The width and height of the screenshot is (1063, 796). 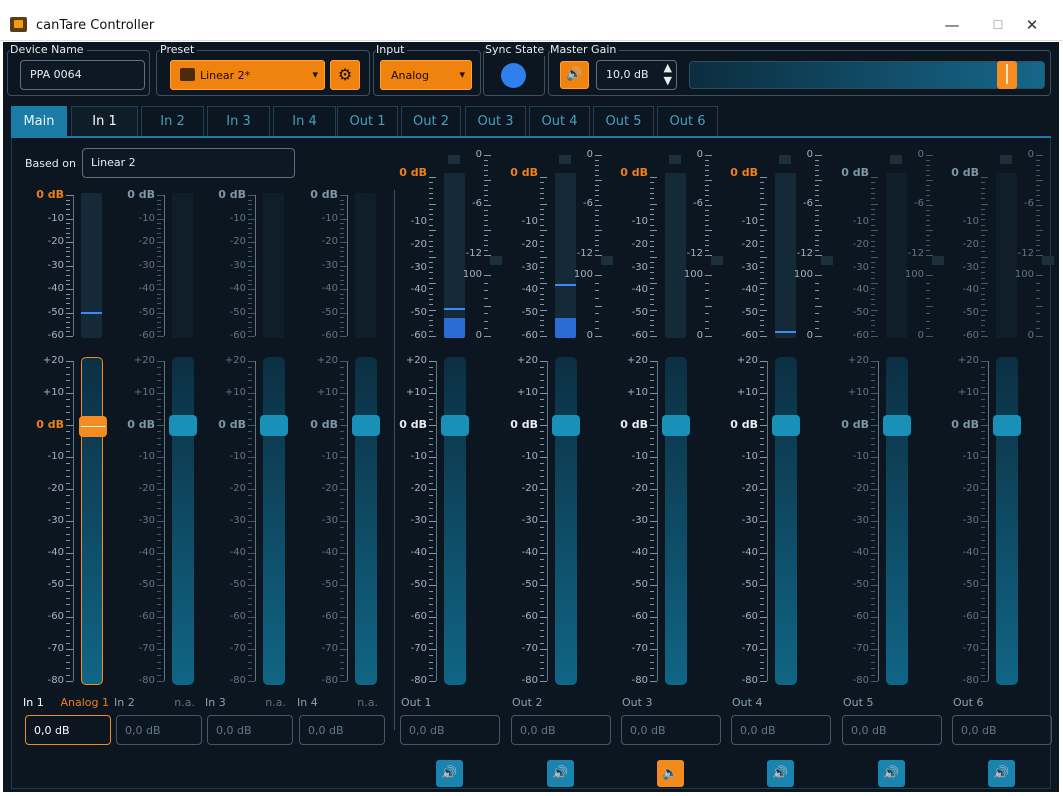 What do you see at coordinates (495, 121) in the screenshot?
I see `tab-out-3: Out 3` at bounding box center [495, 121].